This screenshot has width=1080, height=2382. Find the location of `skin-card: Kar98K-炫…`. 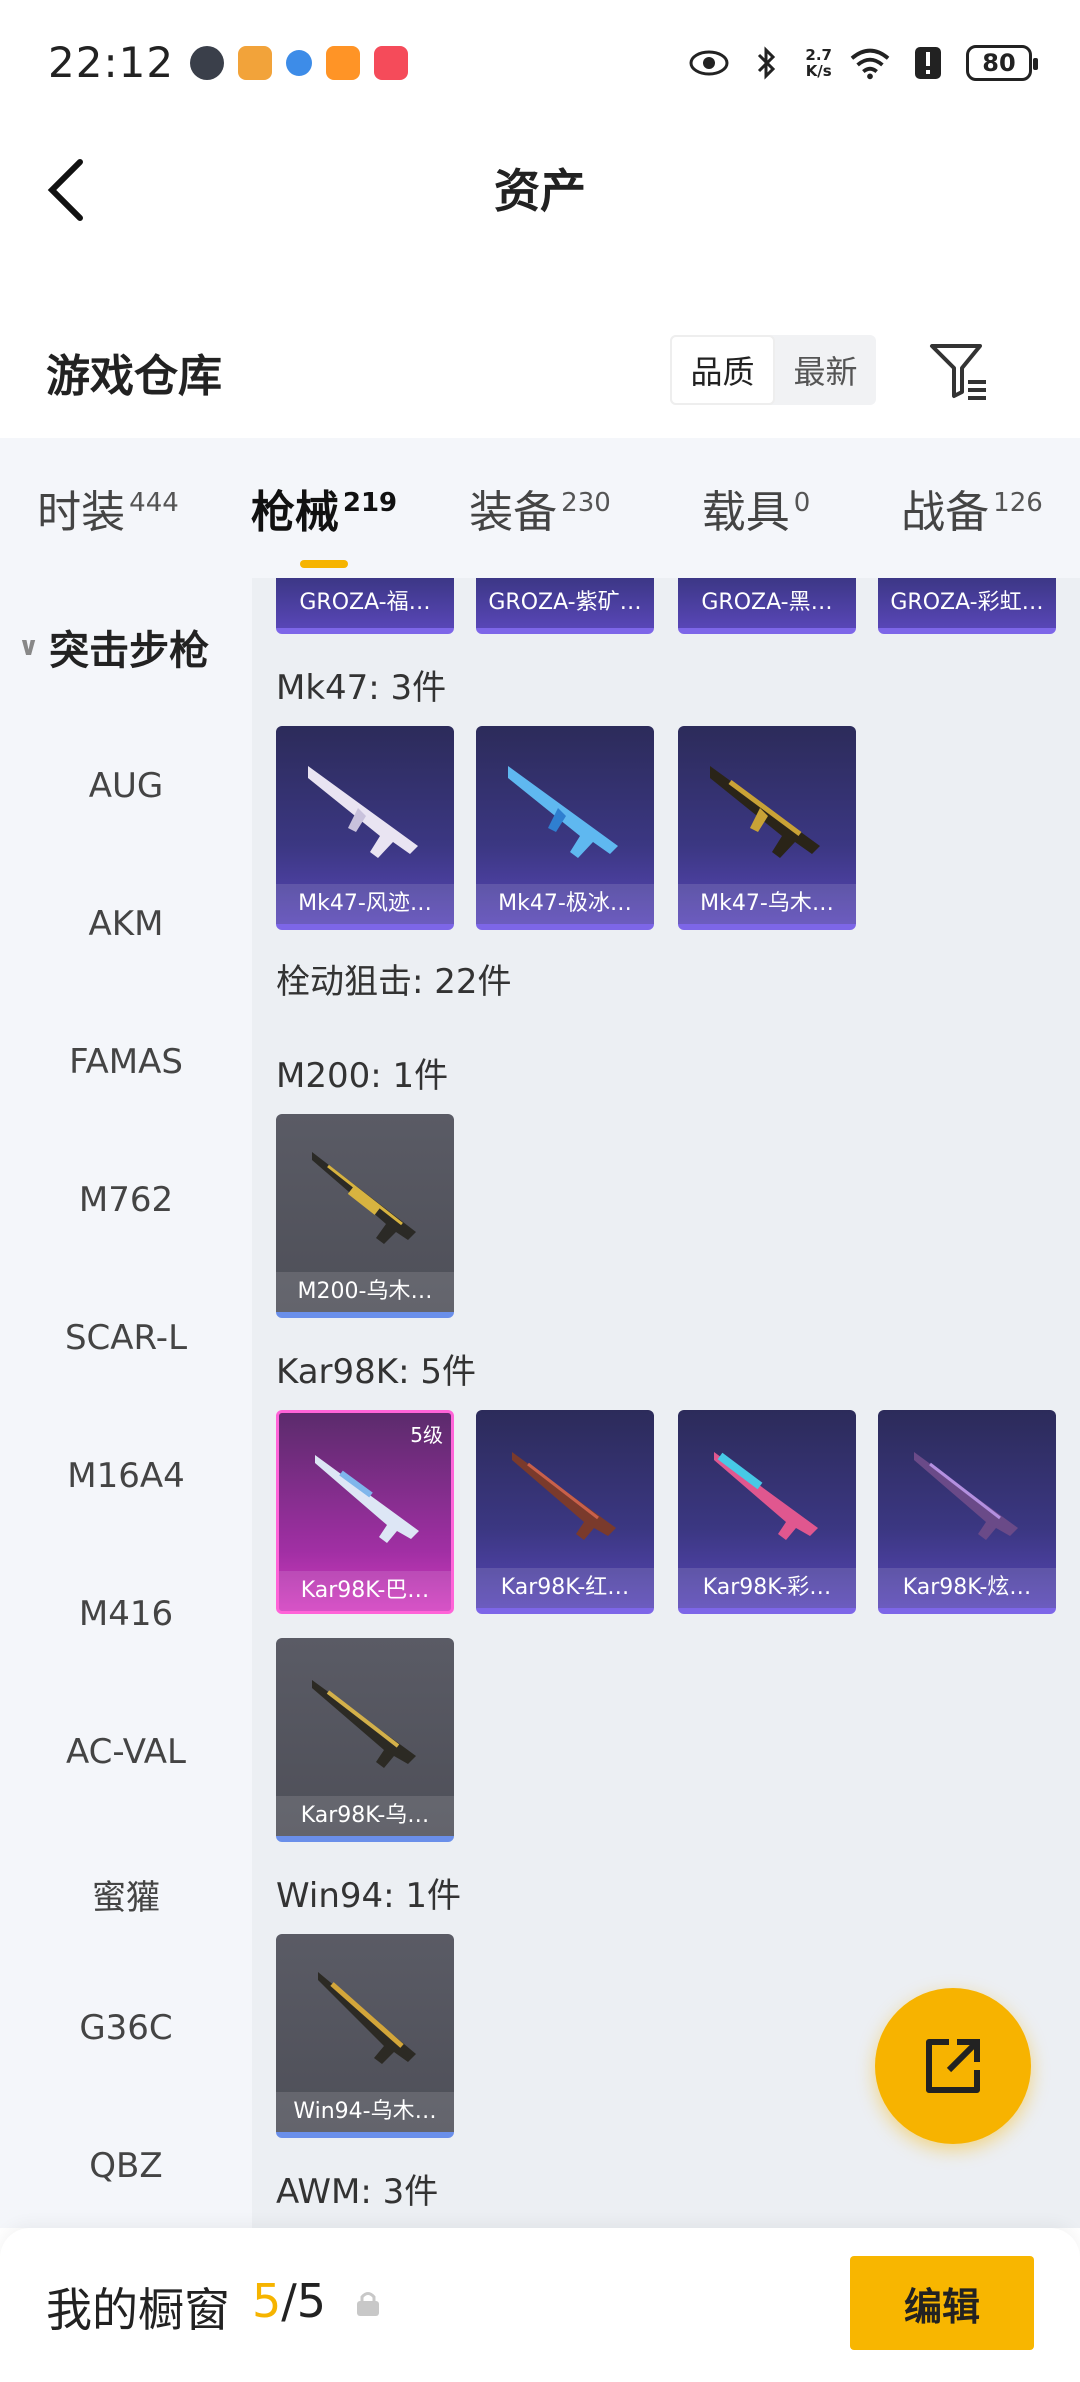

skin-card: Kar98K-炫… is located at coordinates (967, 1512).